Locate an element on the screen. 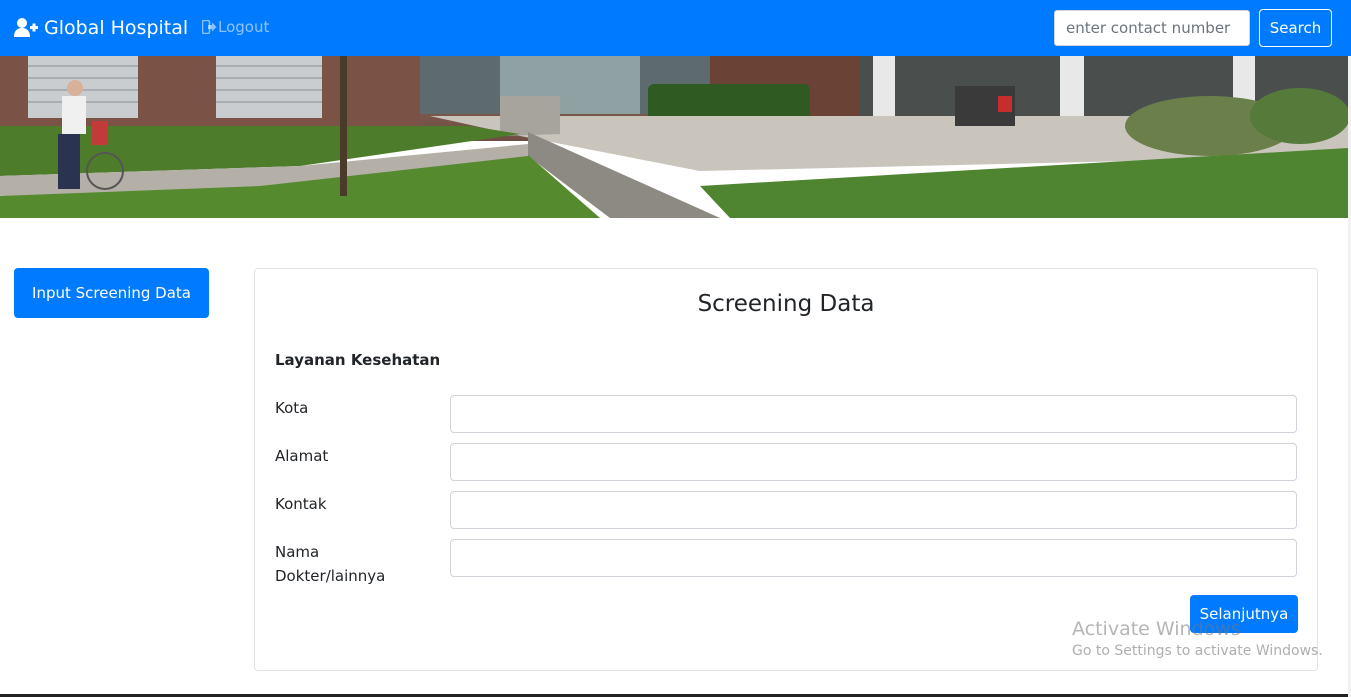 This screenshot has height=697, width=1351. brand-link: Global Hospital is located at coordinates (101, 28).